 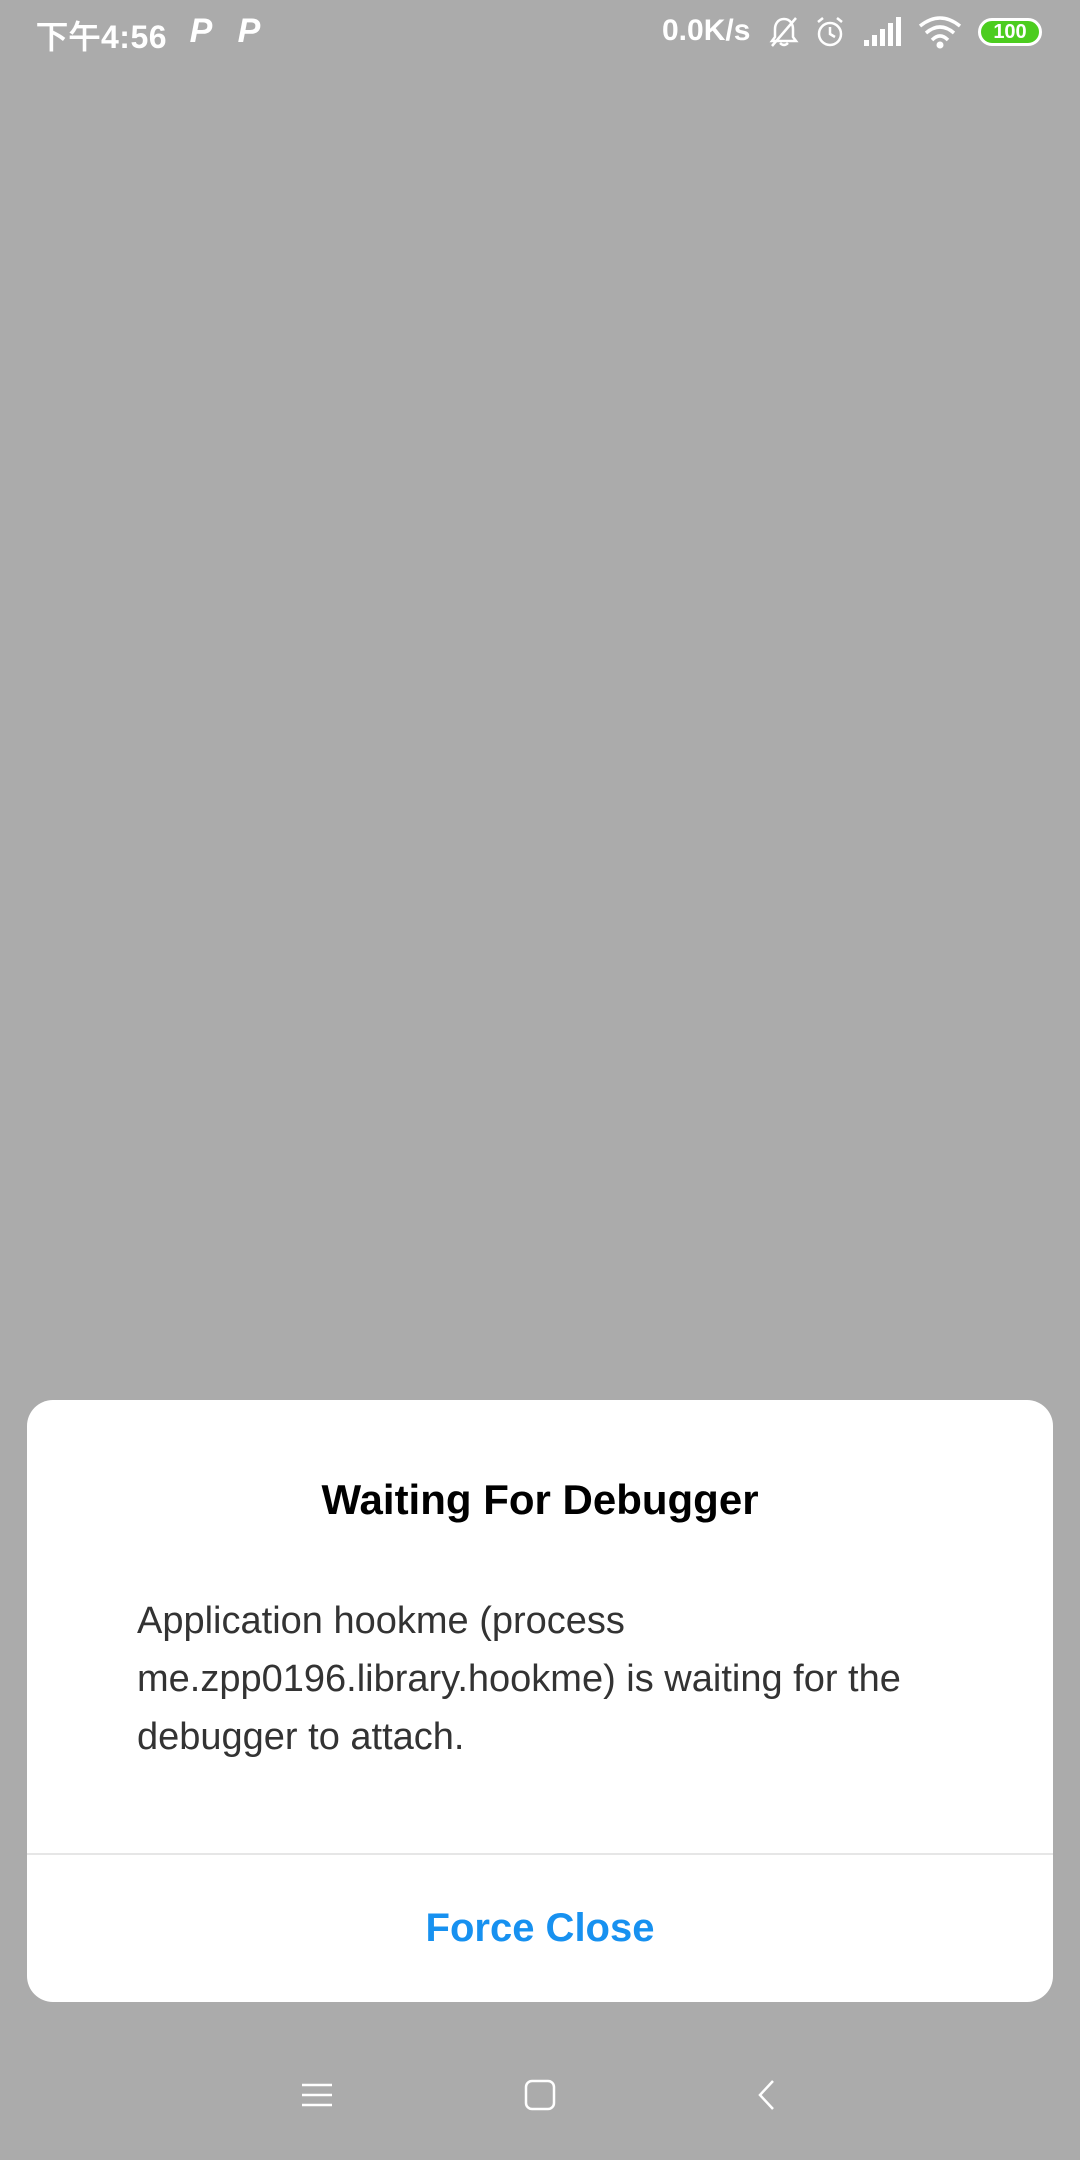 I want to click on bell-muted-icon, so click(x=784, y=34).